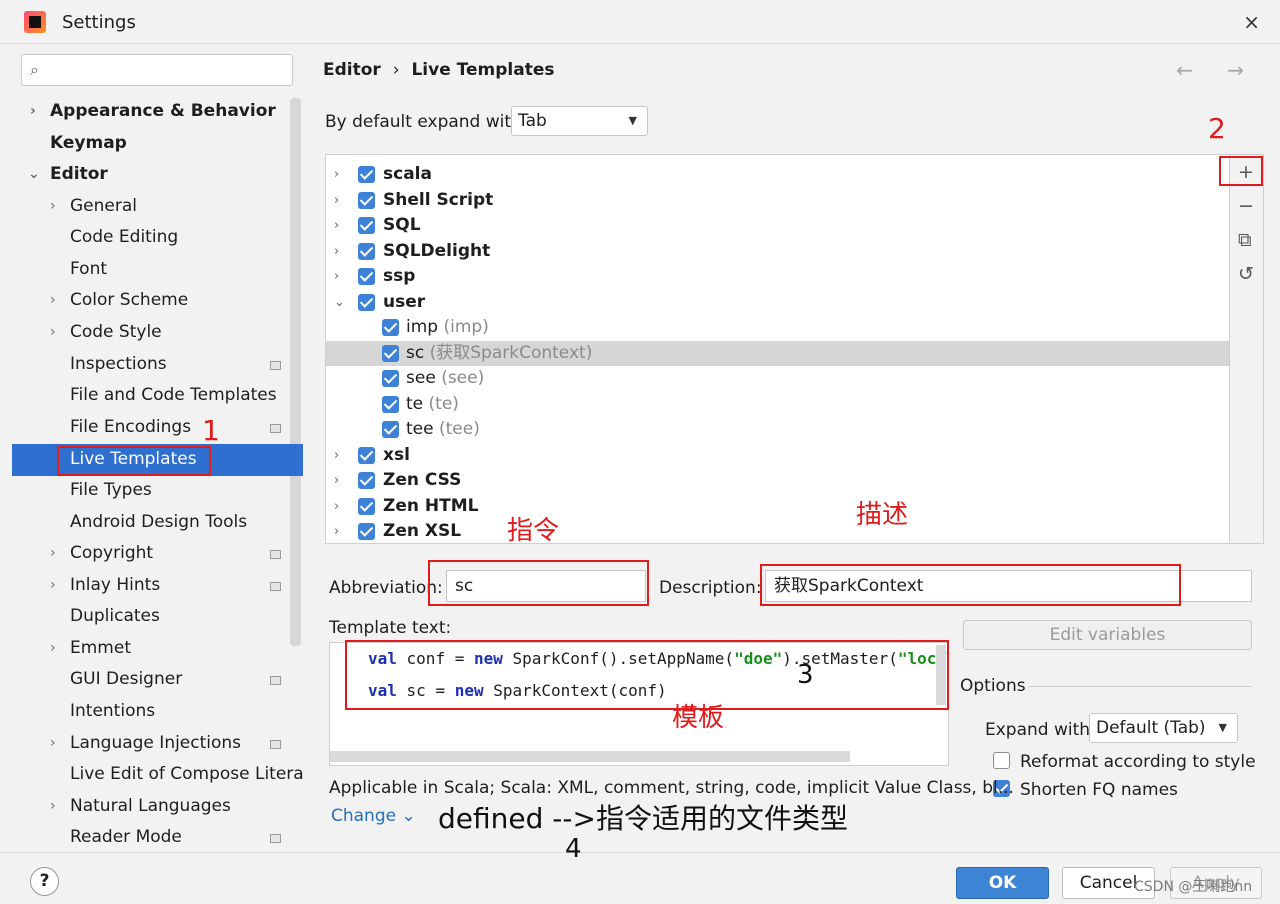  I want to click on template-group-name: user, so click(404, 302).